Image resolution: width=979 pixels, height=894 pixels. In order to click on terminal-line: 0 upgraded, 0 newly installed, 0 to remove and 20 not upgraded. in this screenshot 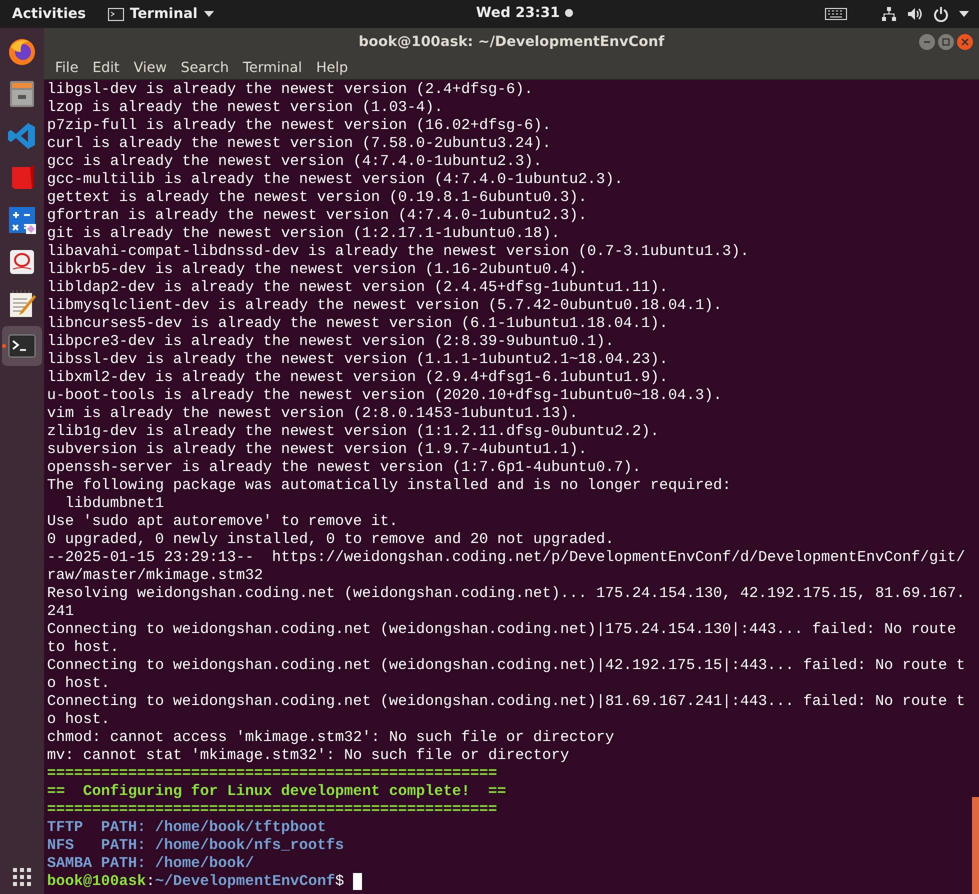, I will do `click(331, 540)`.